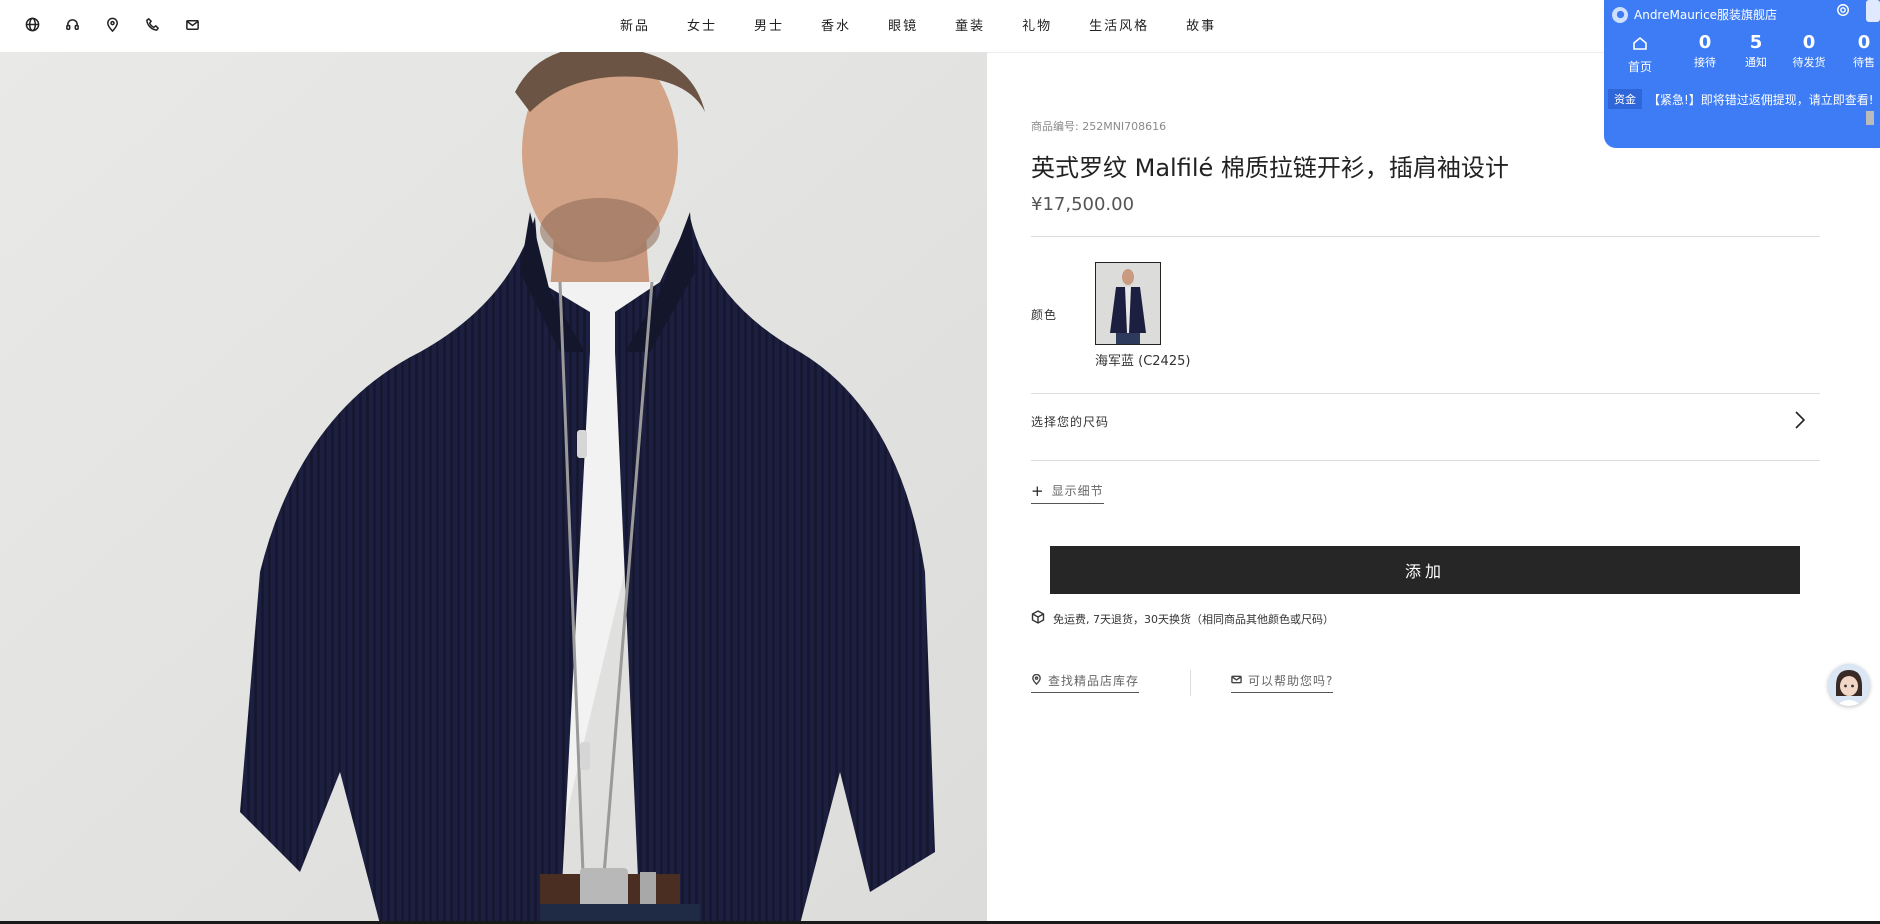 Image resolution: width=1880 pixels, height=924 pixels. What do you see at coordinates (1625, 99) in the screenshot?
I see `notice-tag: 资金` at bounding box center [1625, 99].